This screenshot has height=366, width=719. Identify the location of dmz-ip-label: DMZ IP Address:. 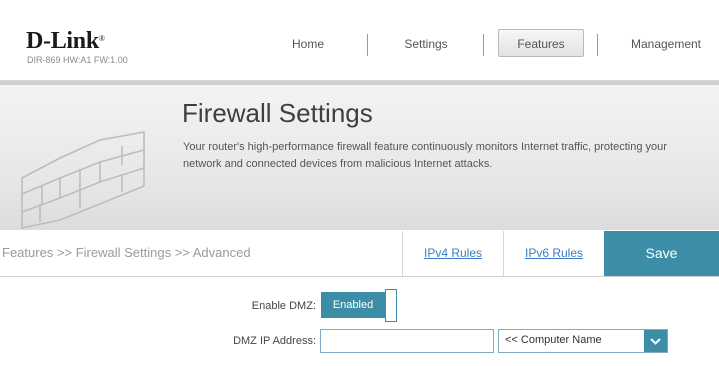
(274, 341).